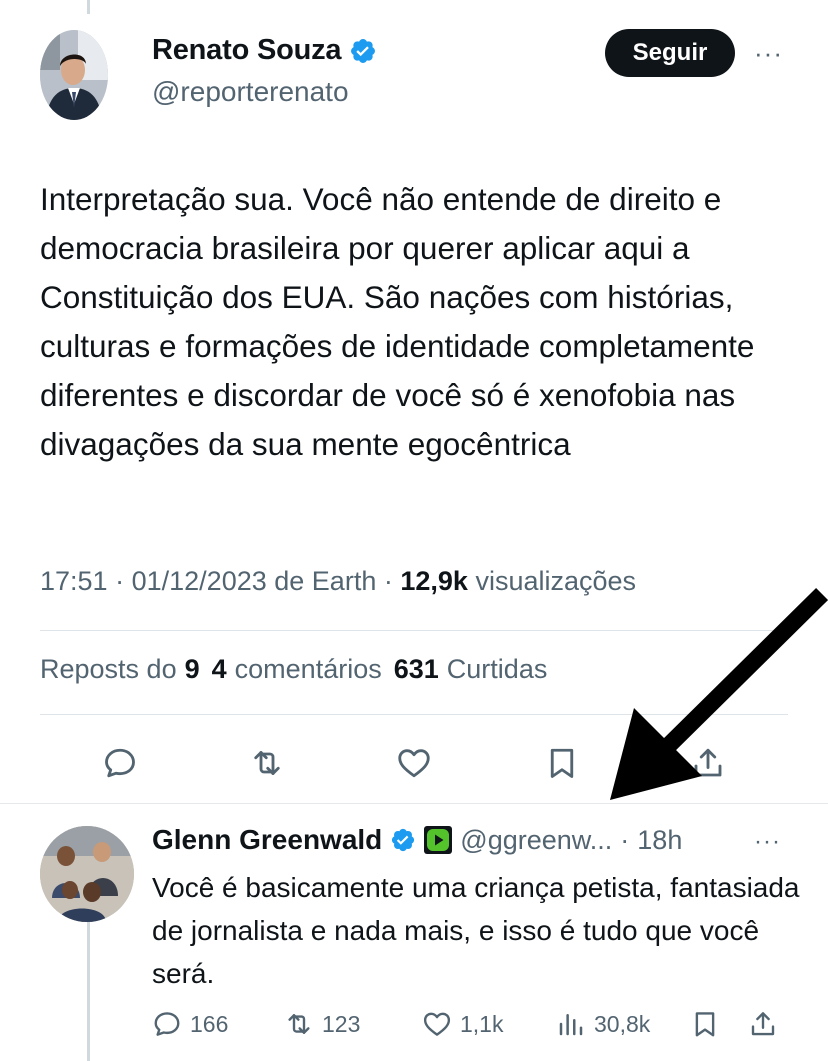 The image size is (828, 1061). I want to click on tweet-source: de Earth, so click(325, 581).